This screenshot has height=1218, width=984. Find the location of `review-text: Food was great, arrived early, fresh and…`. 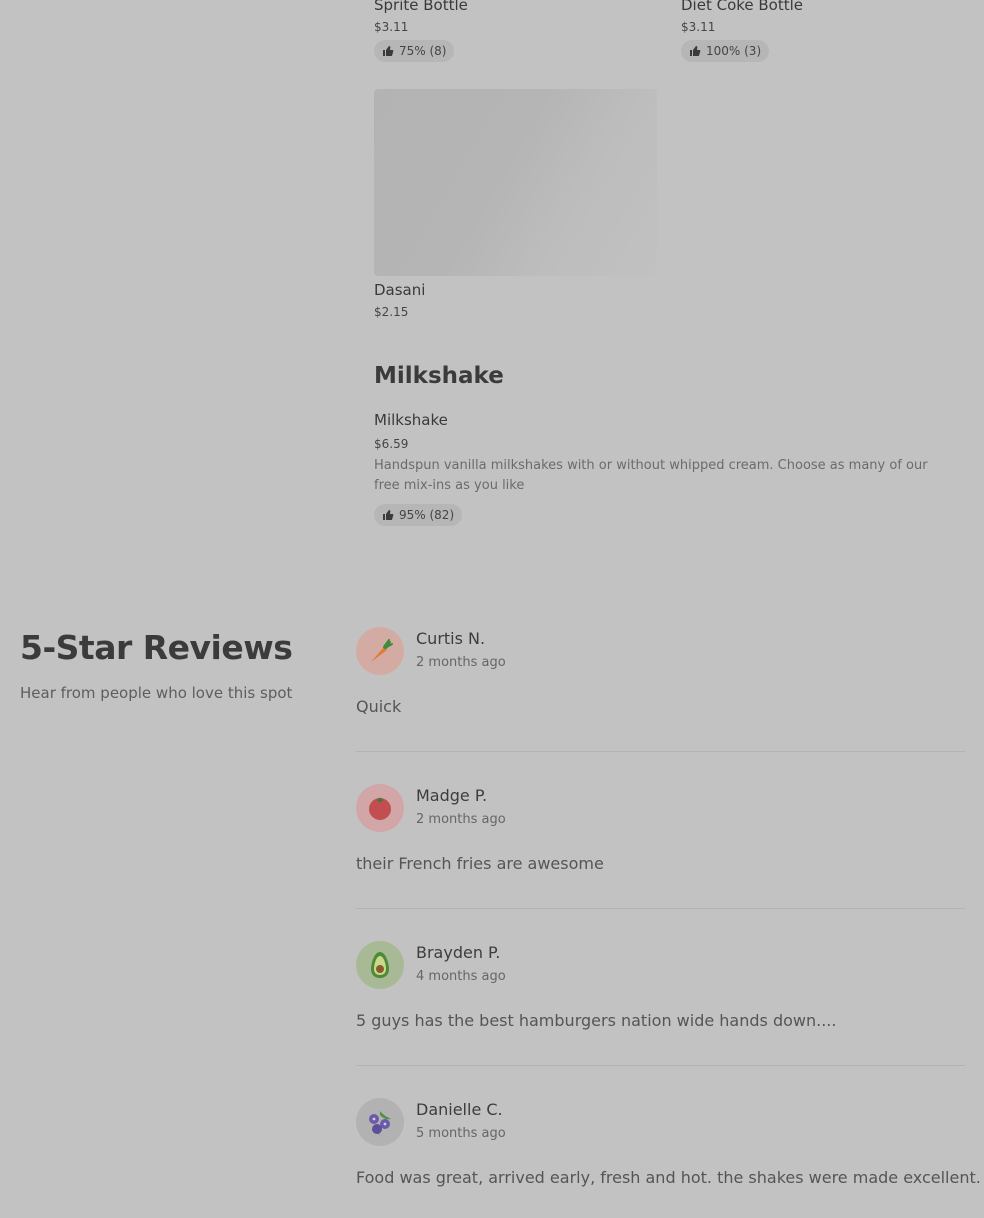

review-text: Food was great, arrived early, fresh and… is located at coordinates (668, 1177).